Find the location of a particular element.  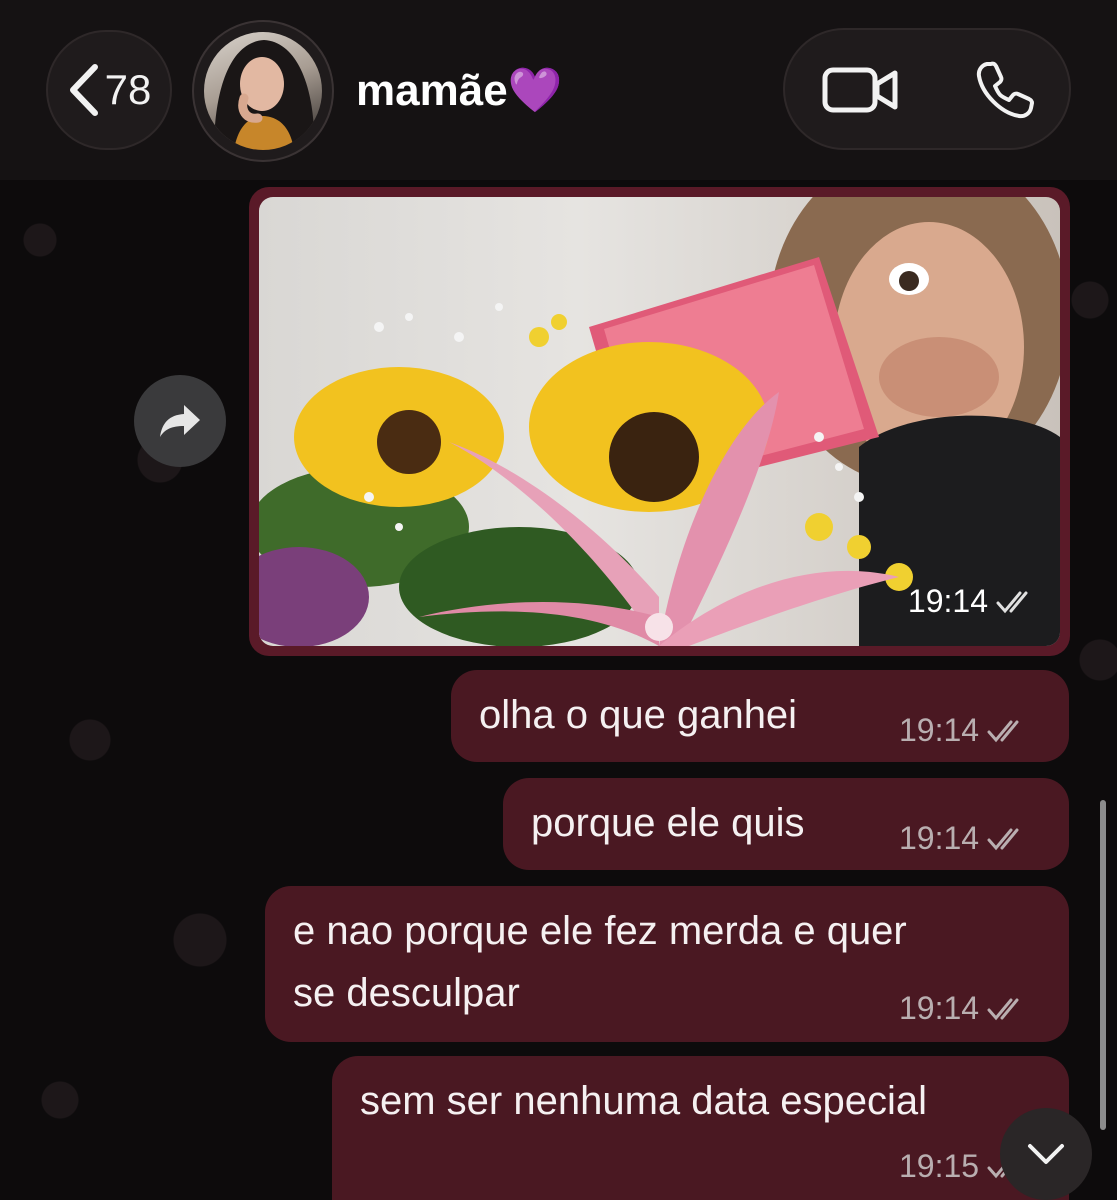

message-text-line-2: se desculpar is located at coordinates (406, 993).